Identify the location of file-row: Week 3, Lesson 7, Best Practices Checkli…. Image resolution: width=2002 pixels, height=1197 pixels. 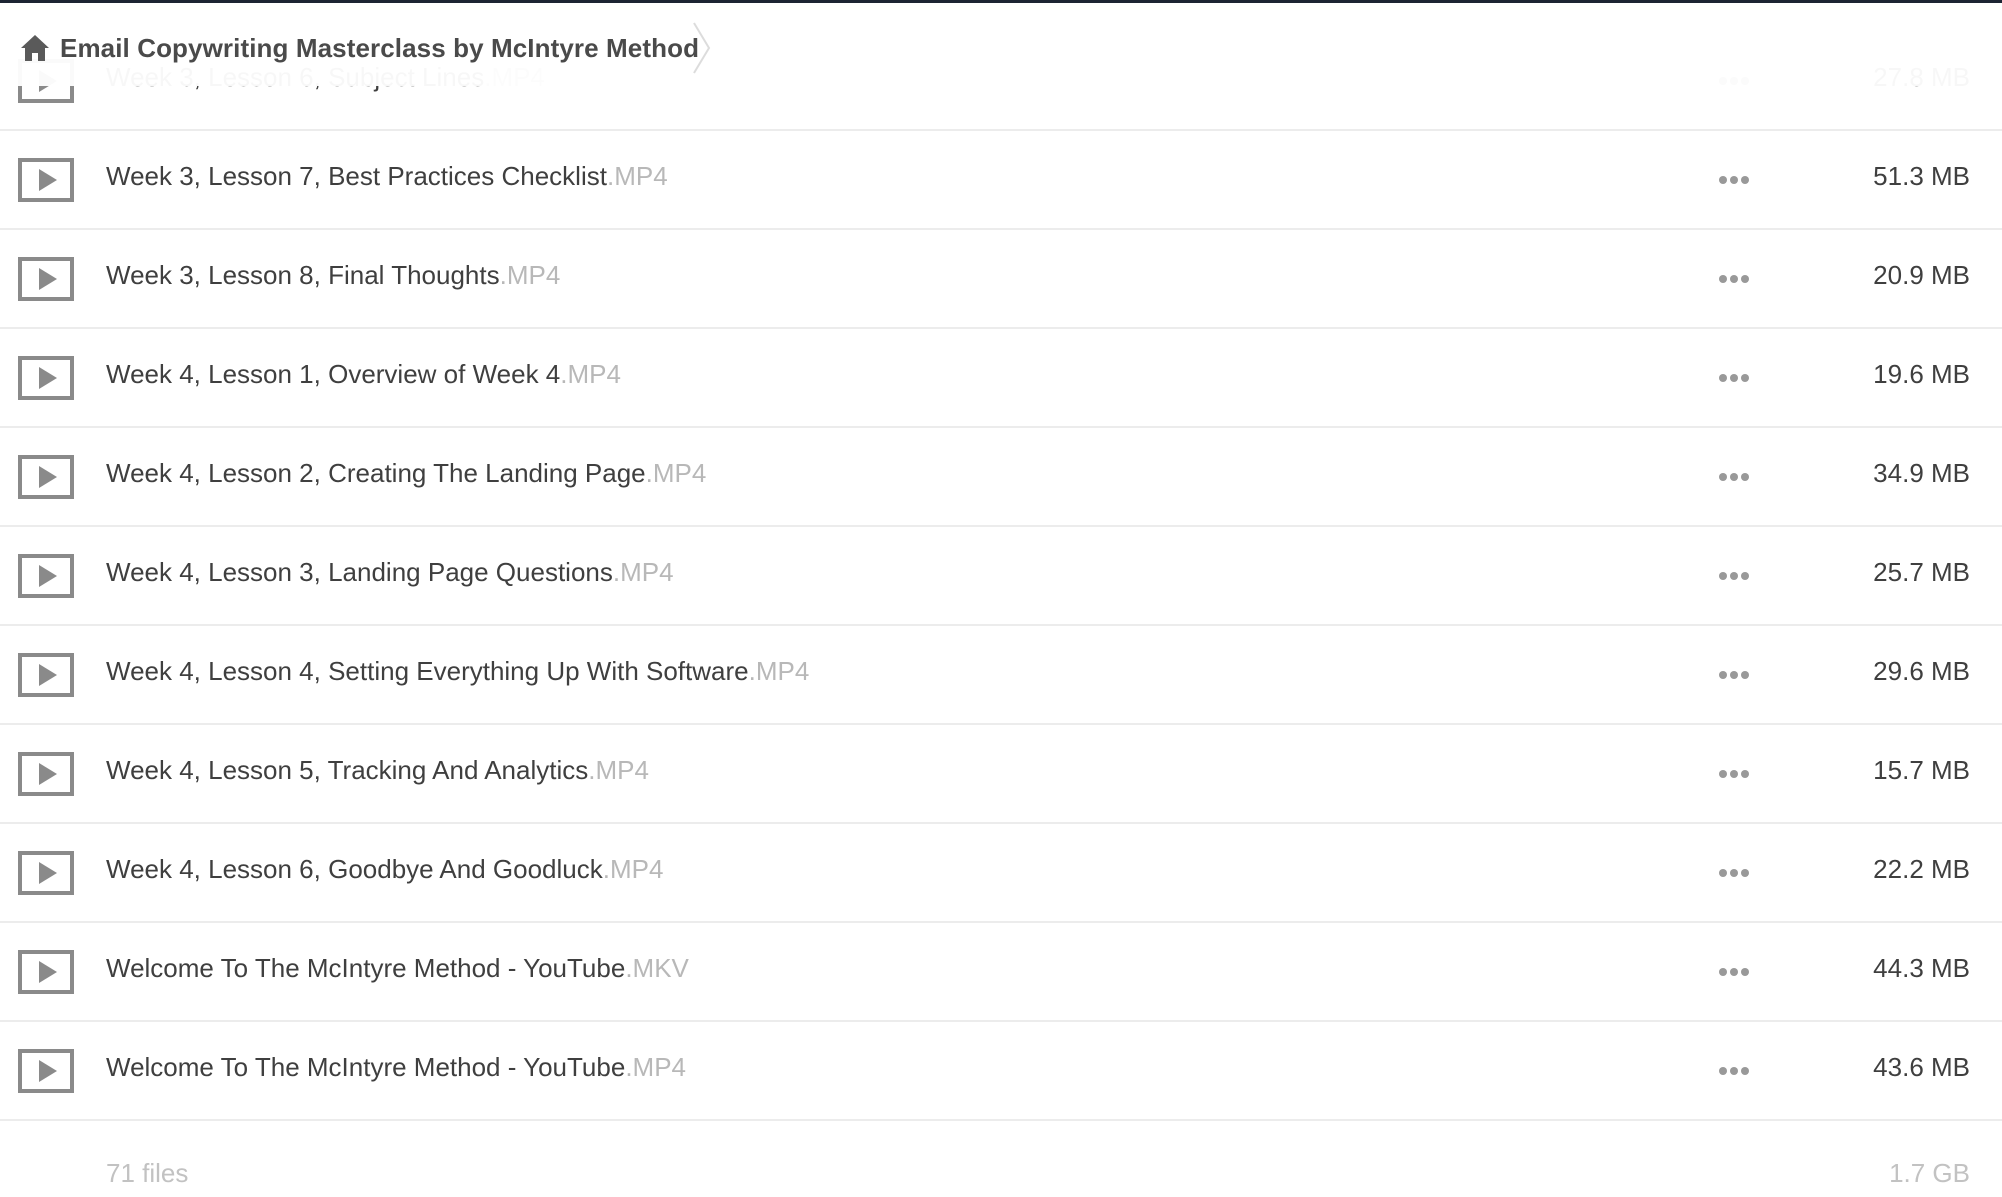
(1001, 180).